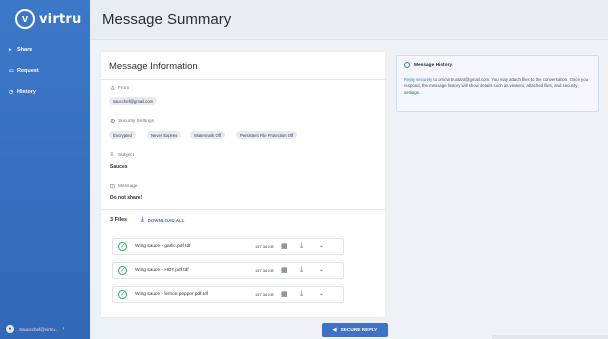  I want to click on logo-text: virtru, so click(60, 19).